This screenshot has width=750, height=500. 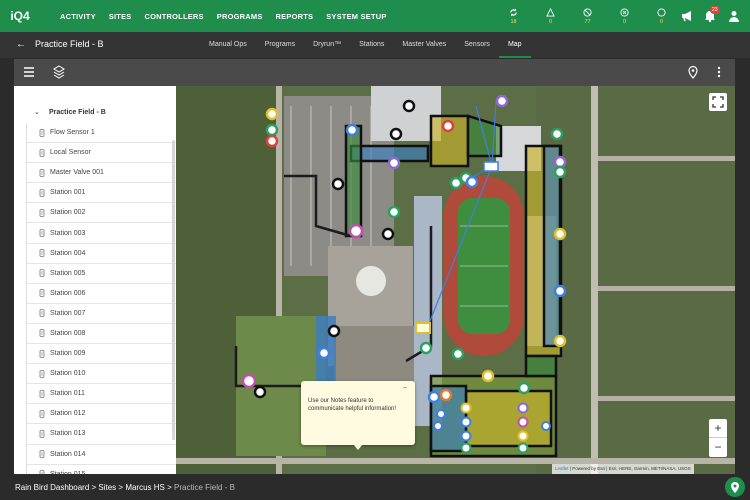 What do you see at coordinates (734, 16) in the screenshot?
I see `user-icon` at bounding box center [734, 16].